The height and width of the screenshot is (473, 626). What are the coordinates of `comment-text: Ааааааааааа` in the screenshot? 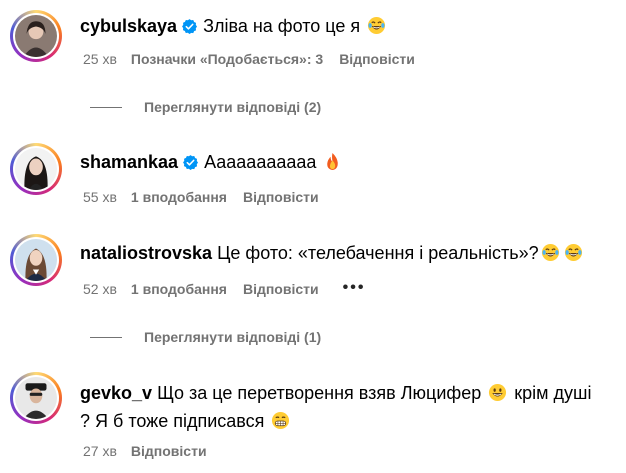 It's located at (260, 162).